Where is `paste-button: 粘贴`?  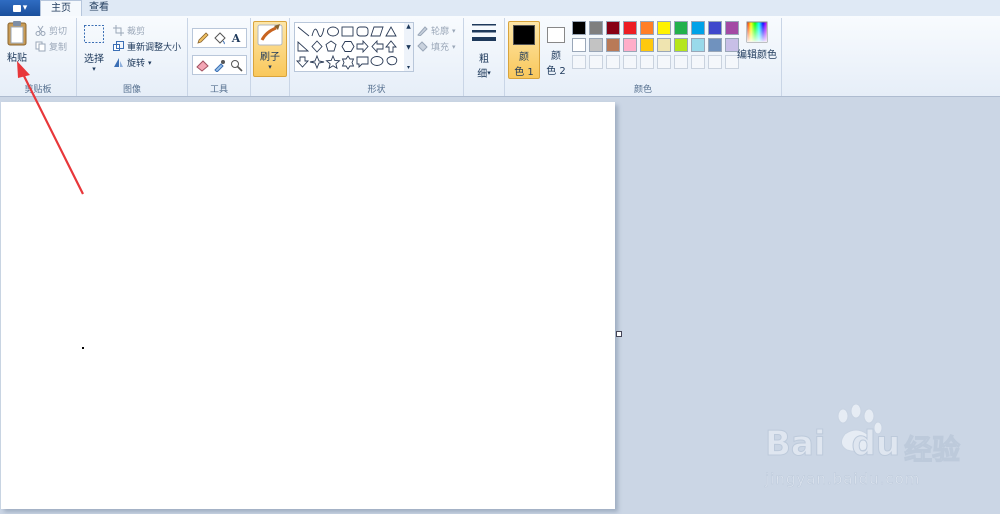 paste-button: 粘贴 is located at coordinates (17, 42).